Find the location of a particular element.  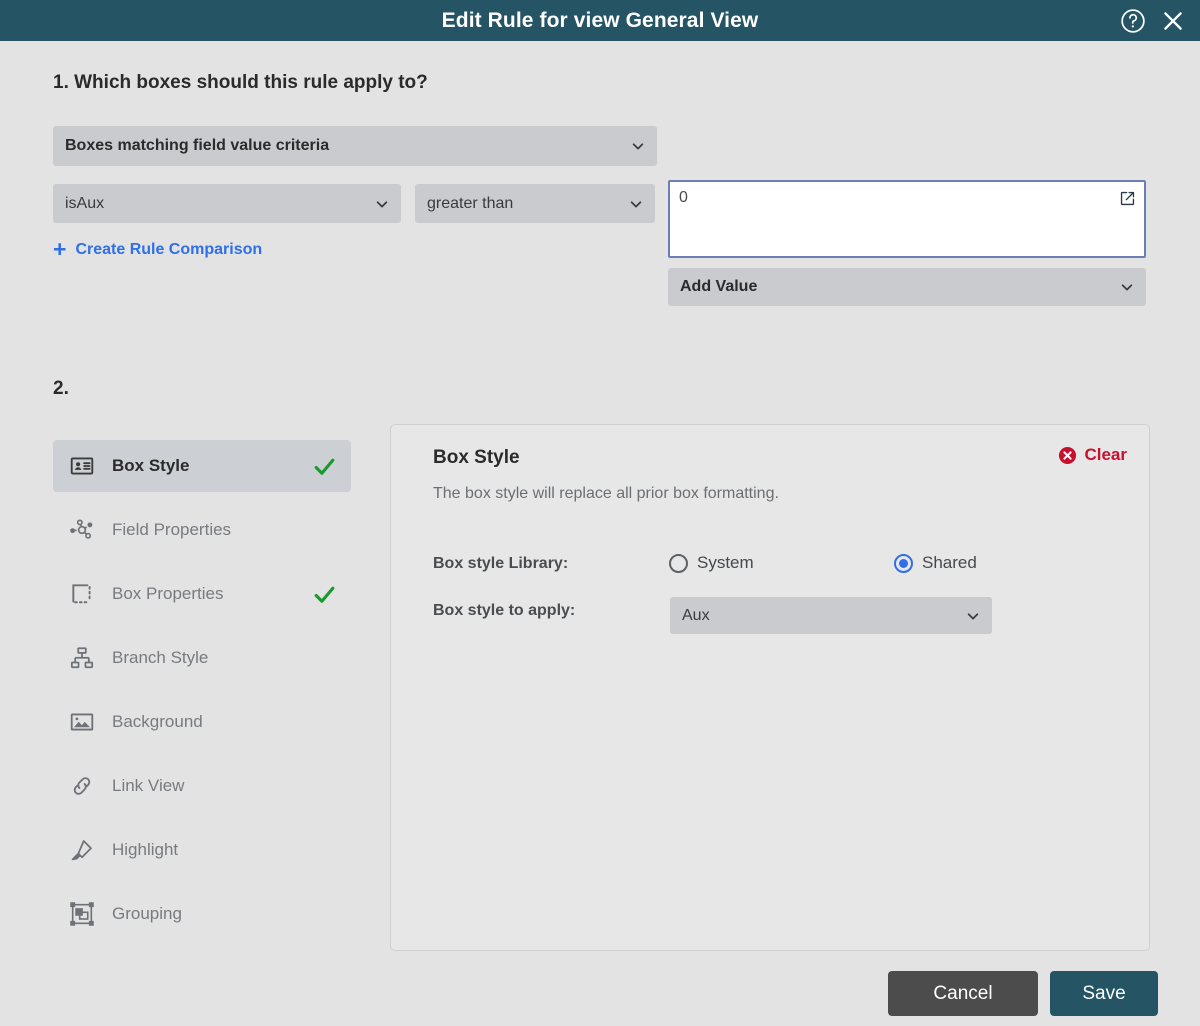

dashed-box-icon is located at coordinates (86, 594).